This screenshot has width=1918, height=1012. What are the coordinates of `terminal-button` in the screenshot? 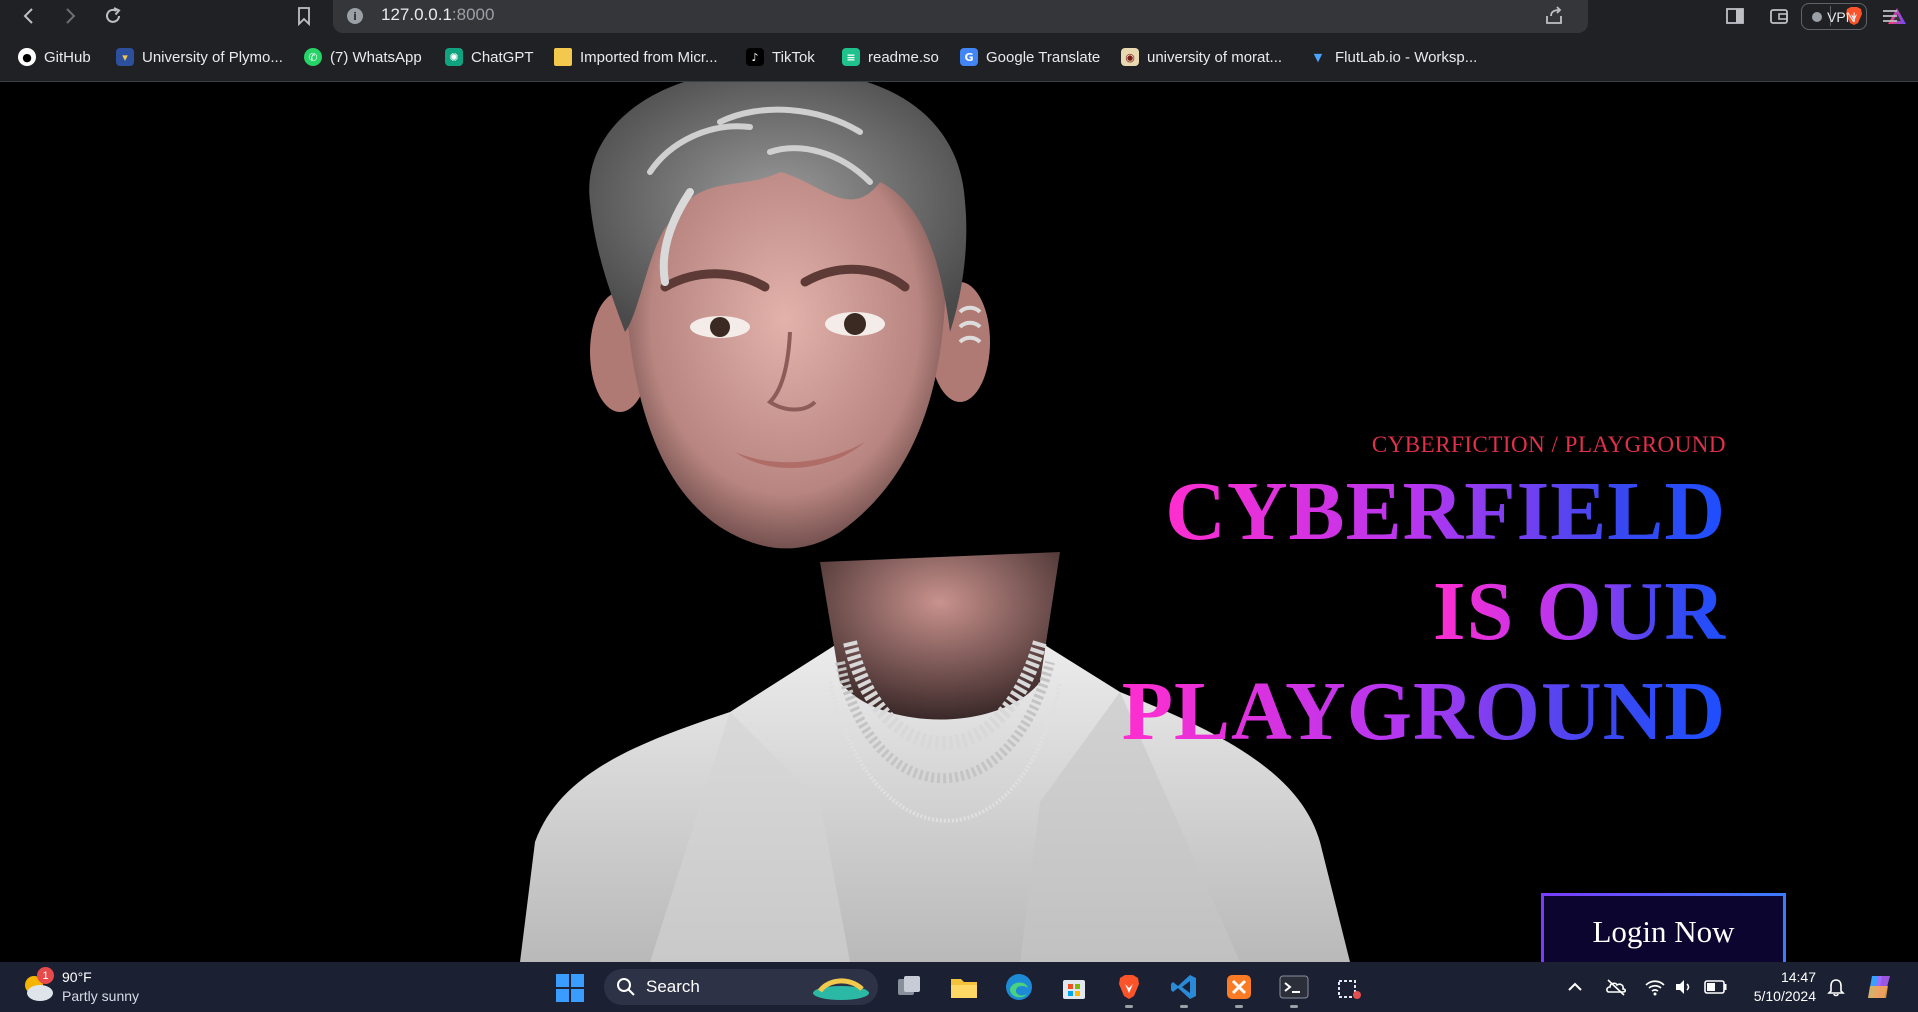 It's located at (1294, 989).